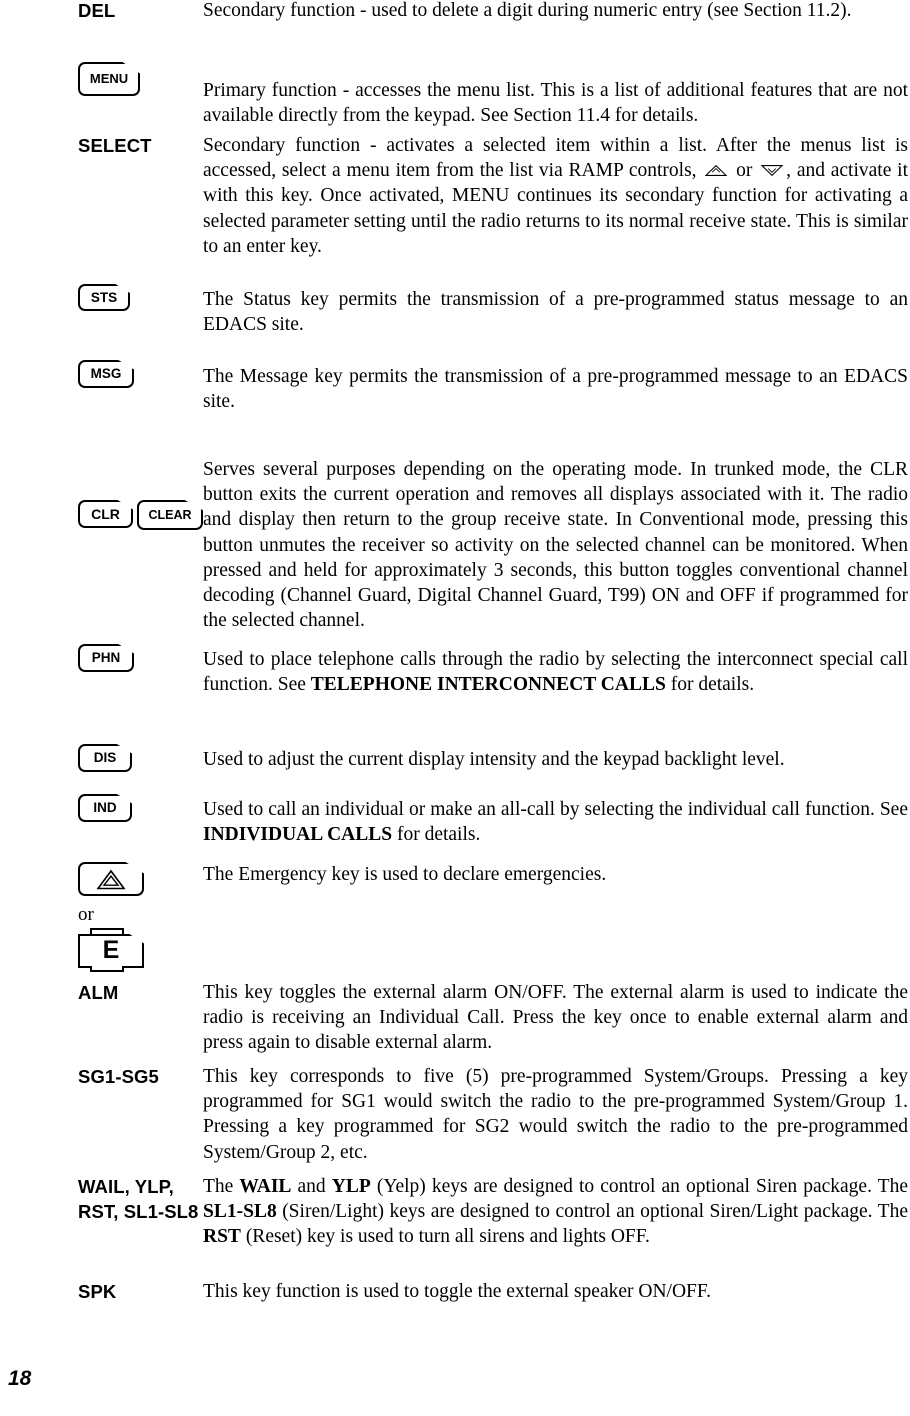 Image resolution: width=910 pixels, height=1416 pixels. I want to click on entry-label-col: STS, so click(135, 297).